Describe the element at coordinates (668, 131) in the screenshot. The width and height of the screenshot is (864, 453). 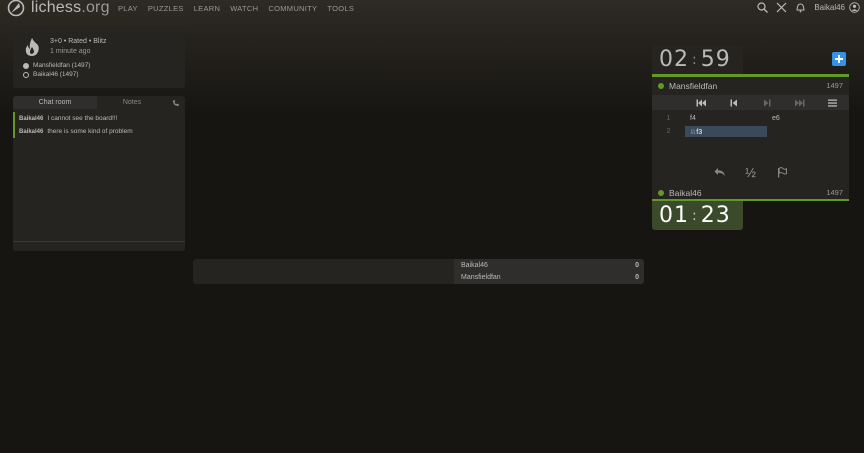
I see `move-number: 2` at that location.